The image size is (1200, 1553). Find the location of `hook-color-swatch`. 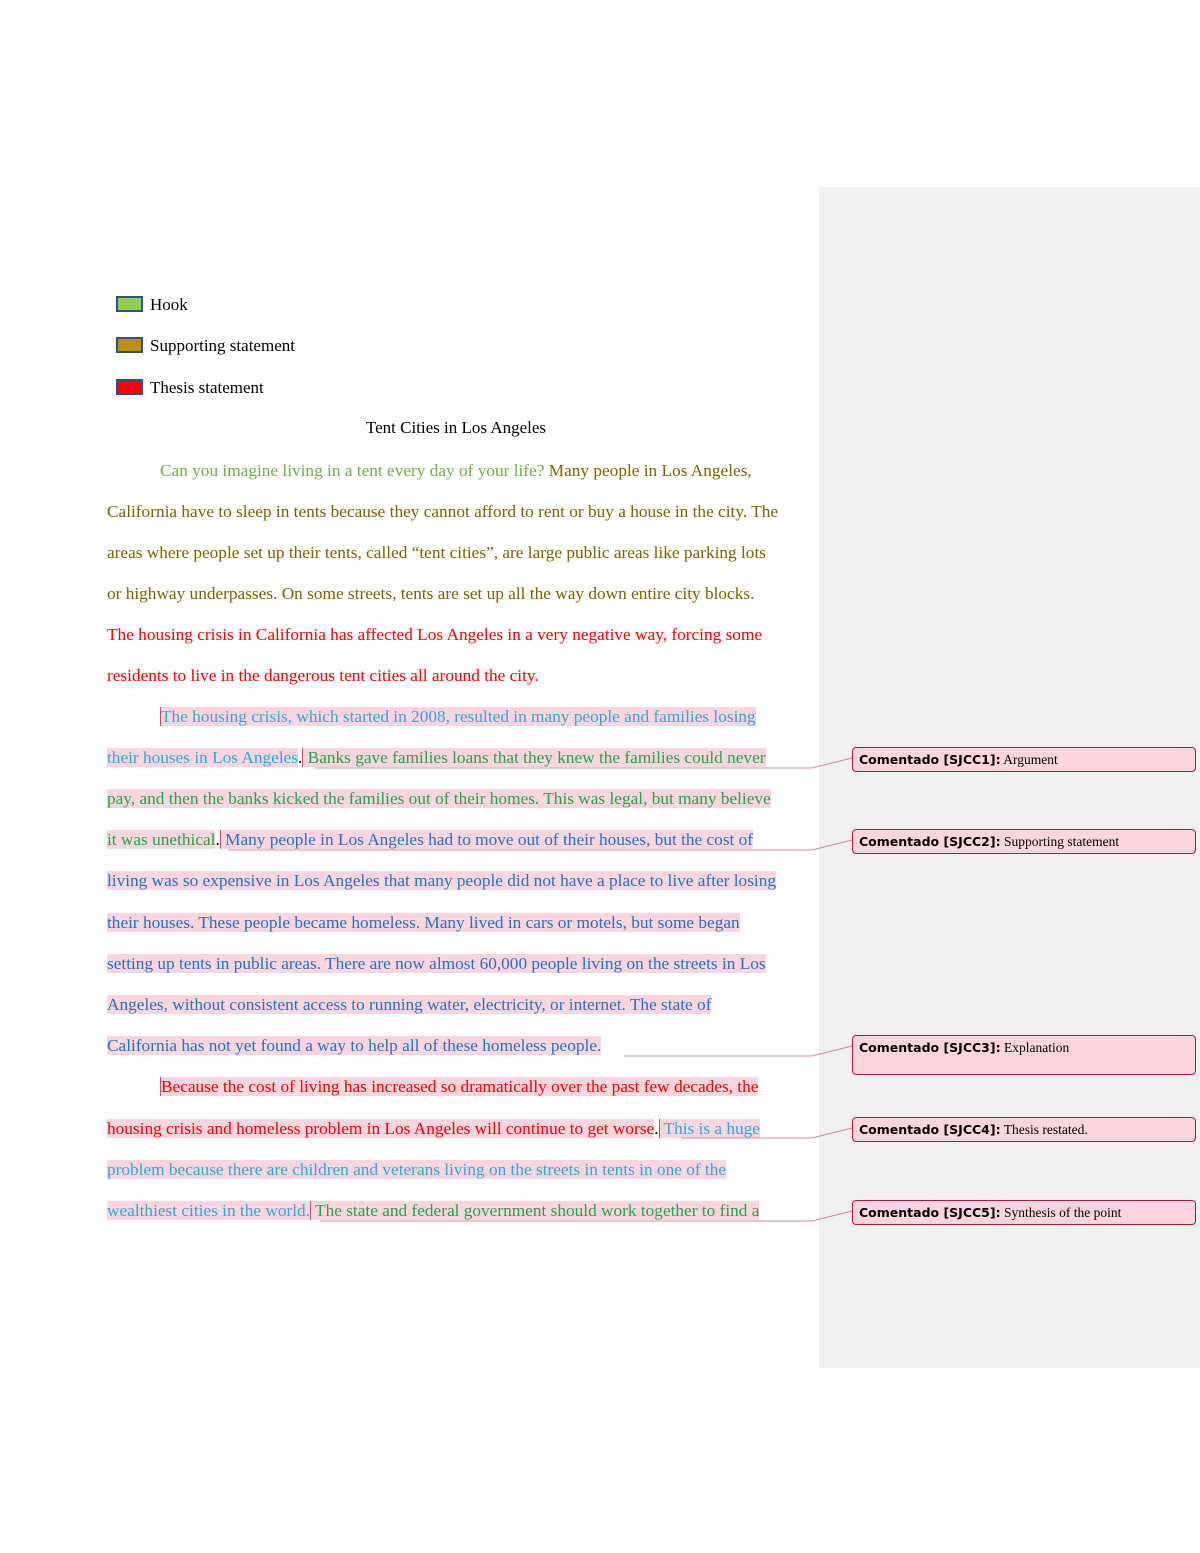

hook-color-swatch is located at coordinates (129, 304).